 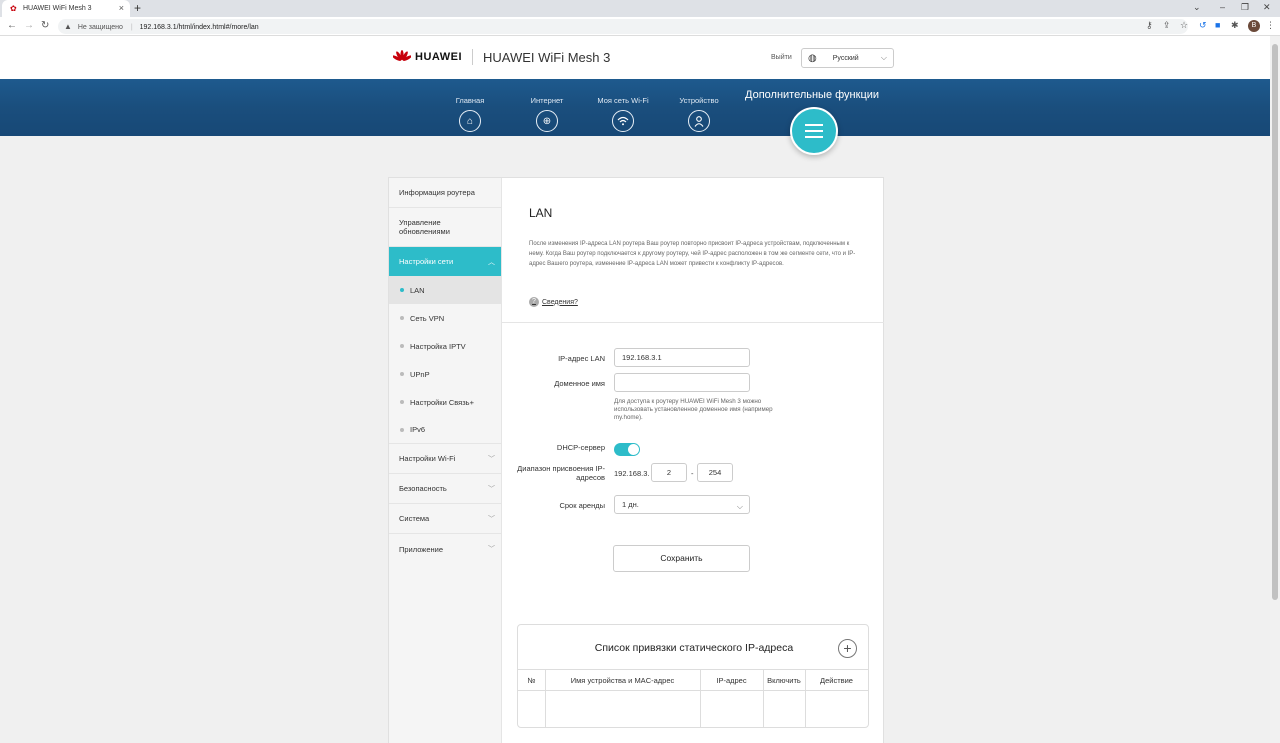 I want to click on nav-internet: Интернет ⊕, so click(x=547, y=114).